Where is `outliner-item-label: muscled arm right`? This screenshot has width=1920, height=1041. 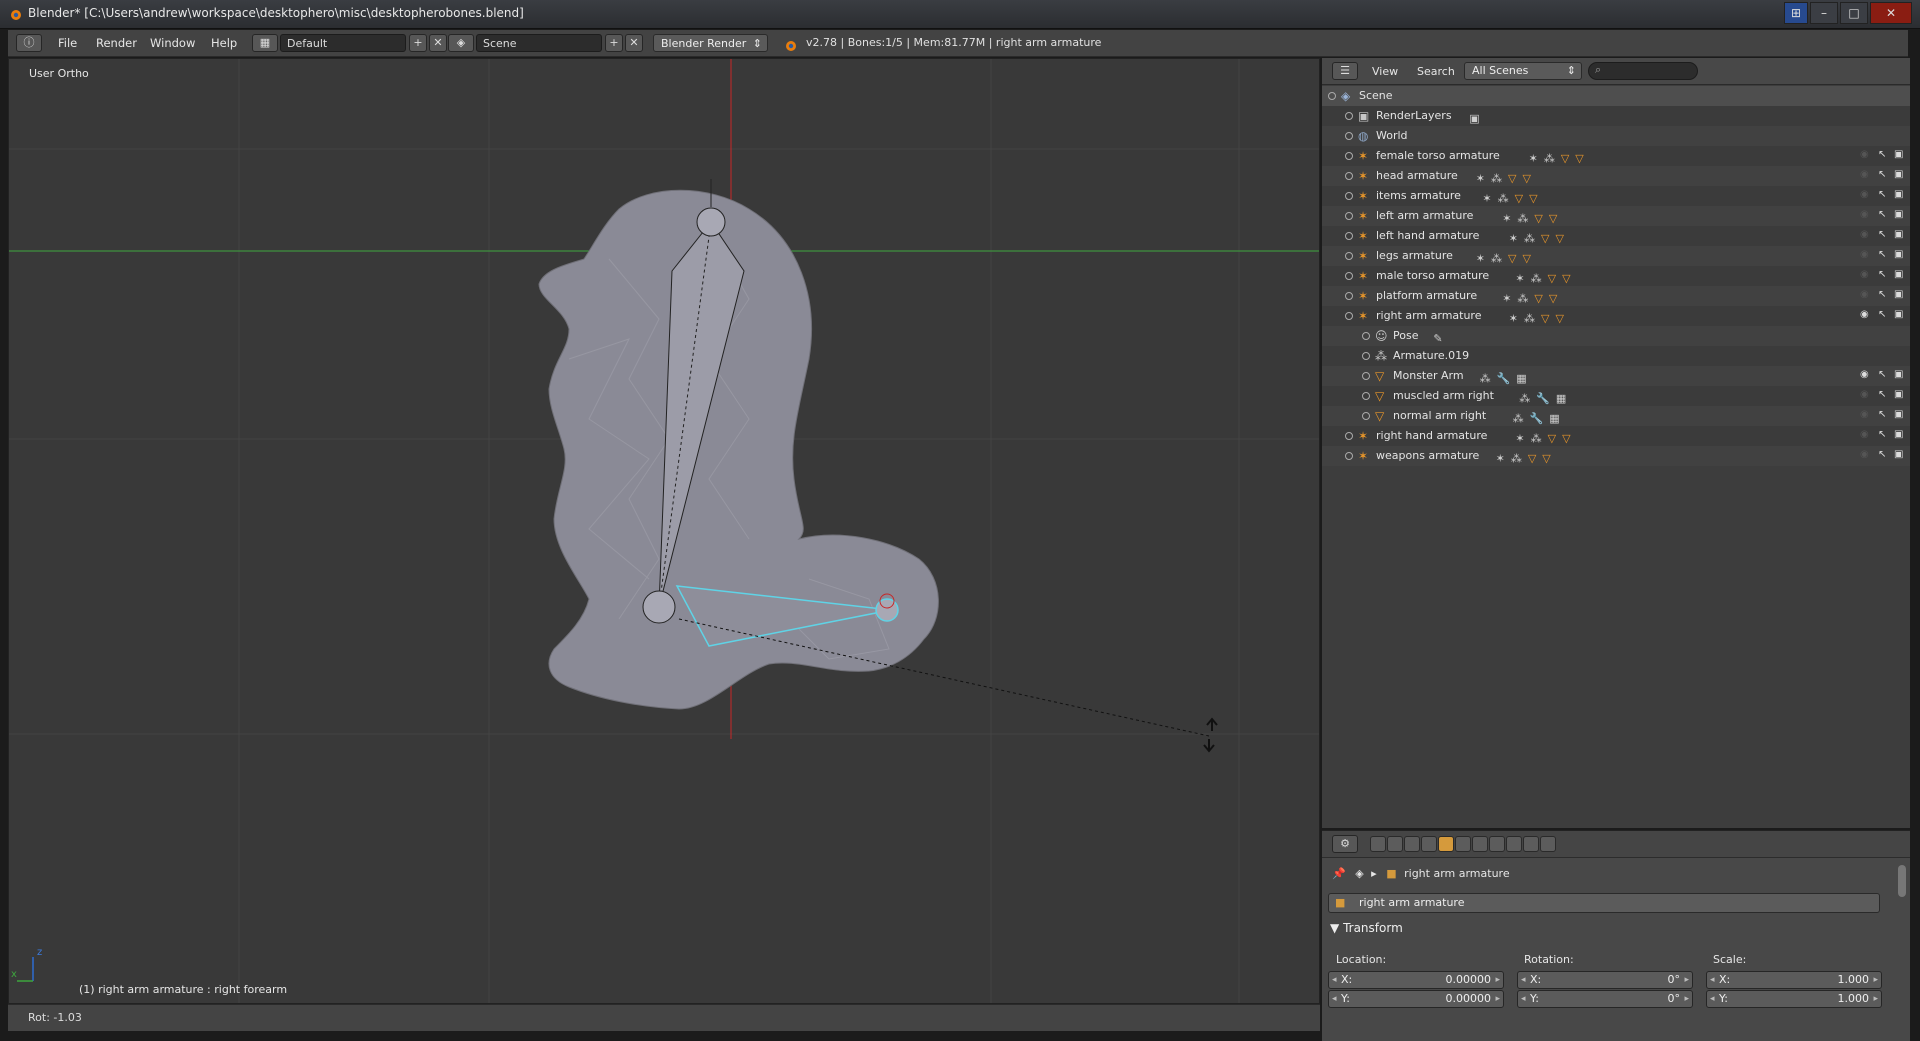
outliner-item-label: muscled arm right is located at coordinates (1443, 396).